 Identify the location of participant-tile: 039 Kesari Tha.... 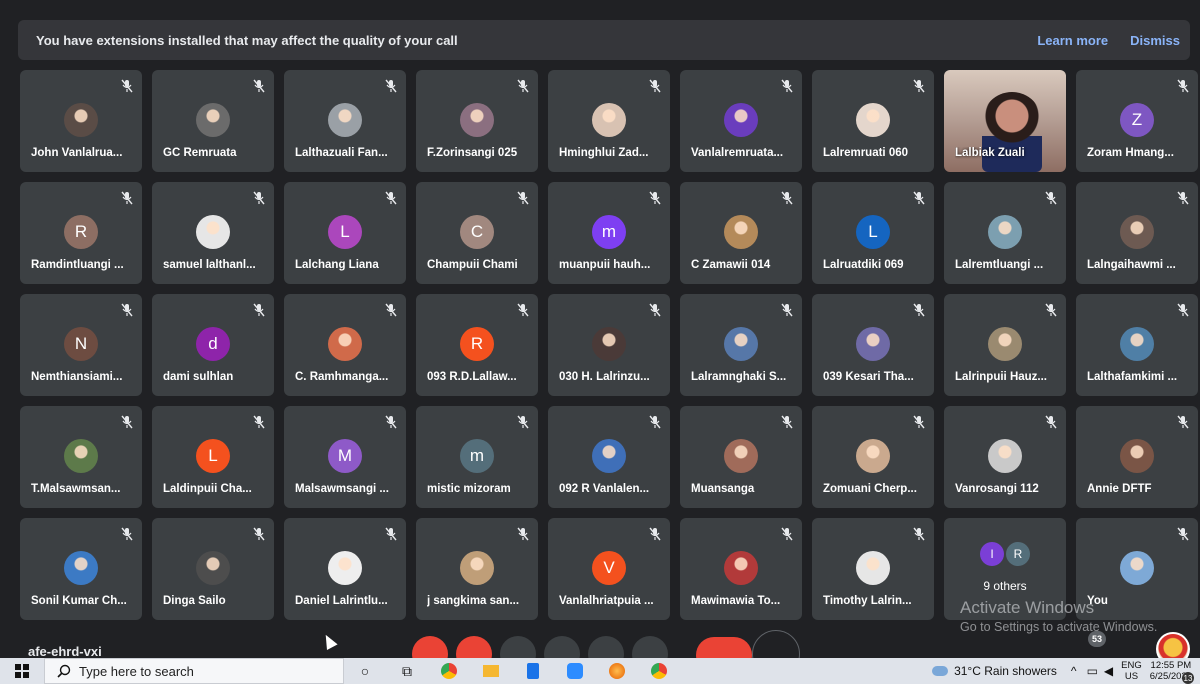
(873, 345).